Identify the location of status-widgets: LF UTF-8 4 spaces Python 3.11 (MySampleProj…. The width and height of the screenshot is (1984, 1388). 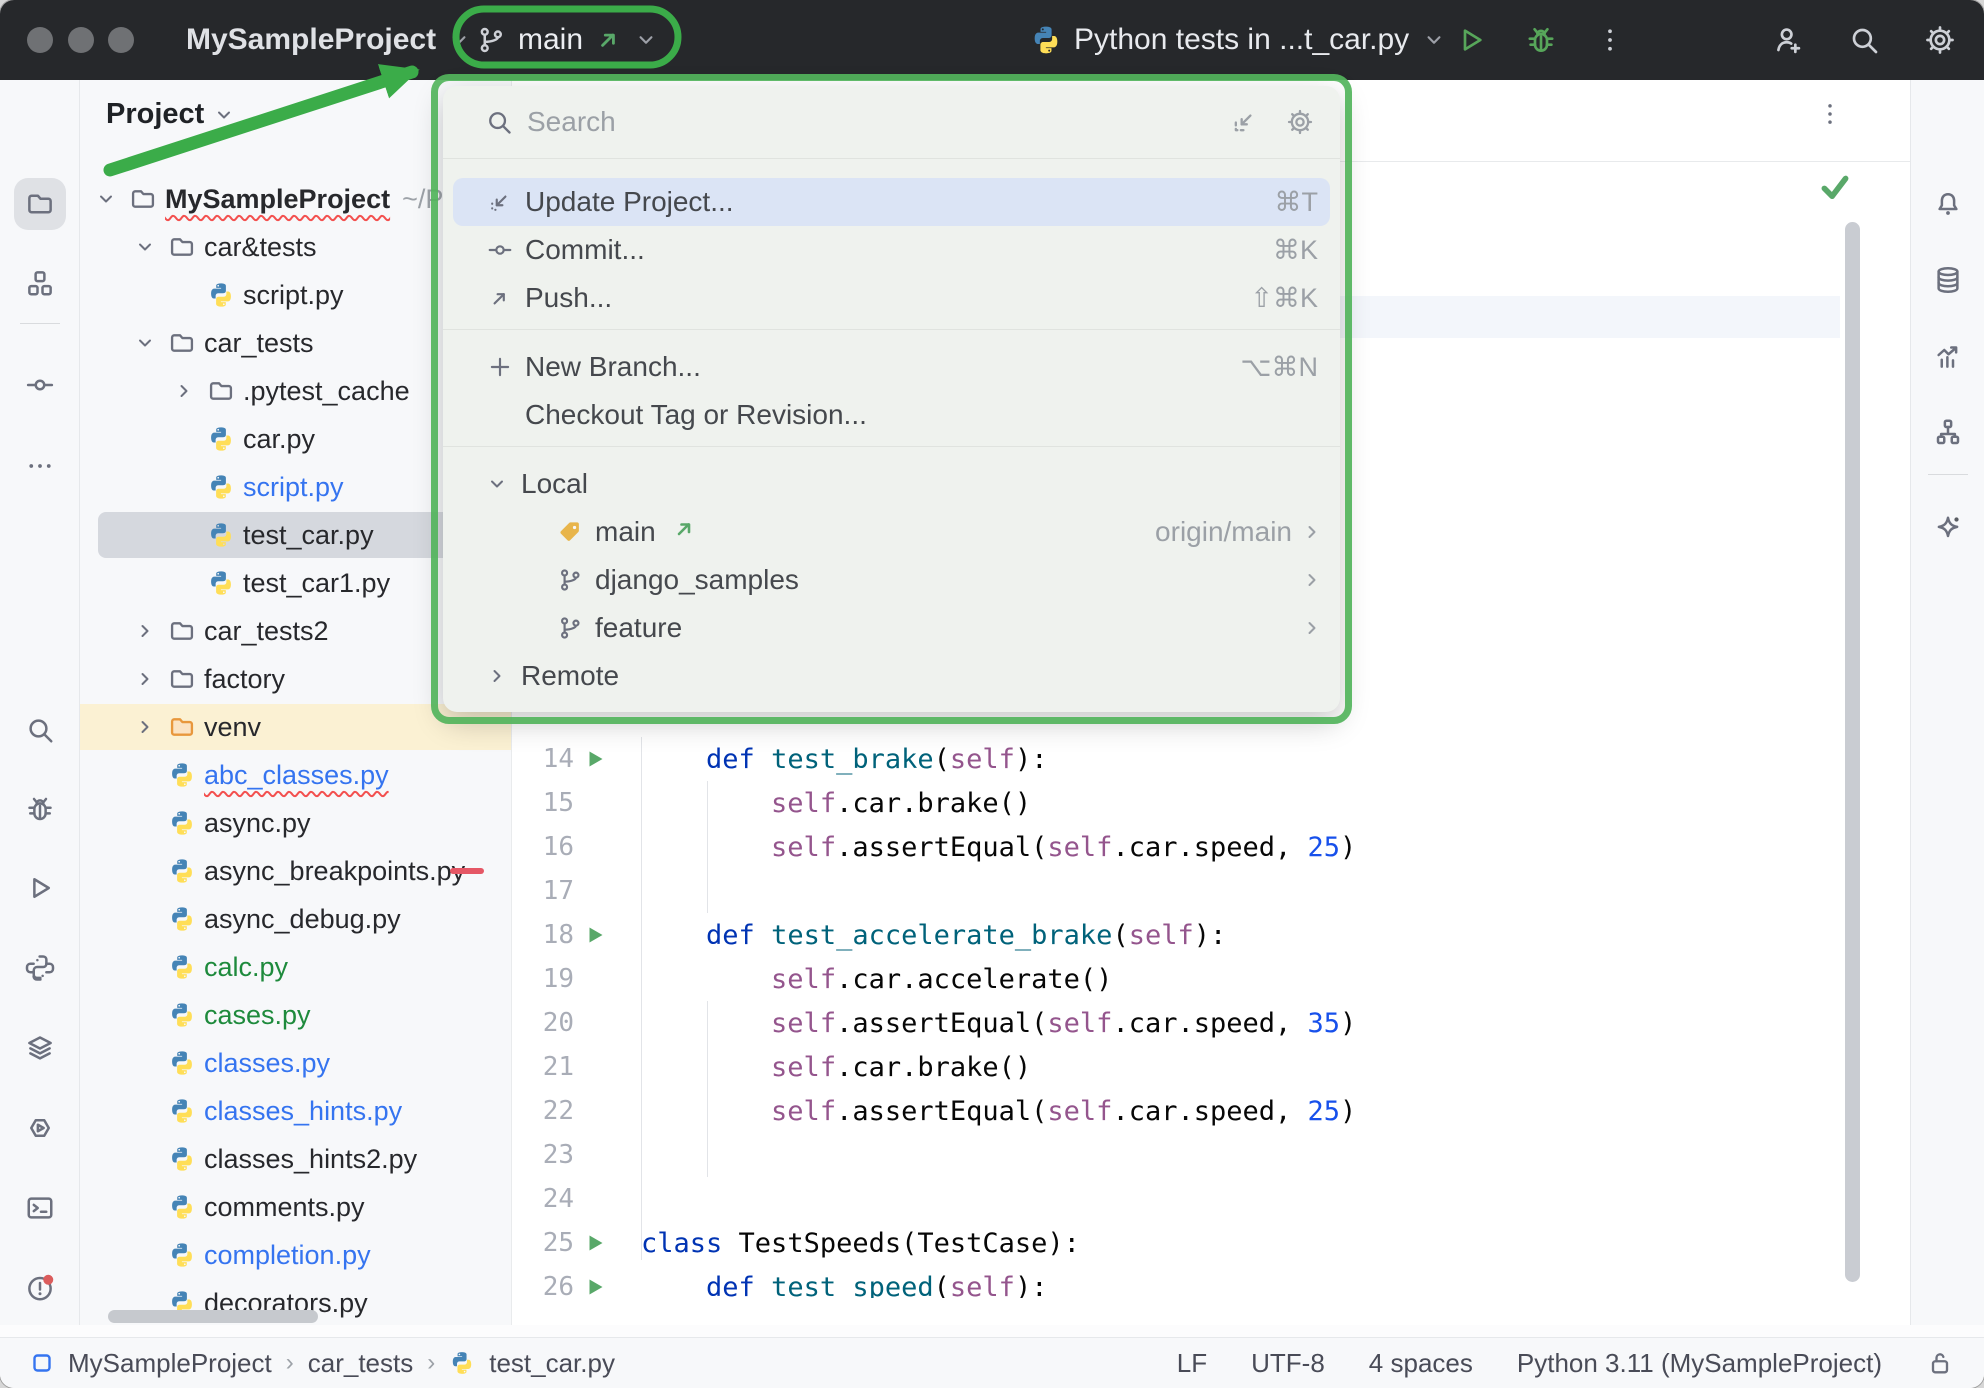
(1565, 1363).